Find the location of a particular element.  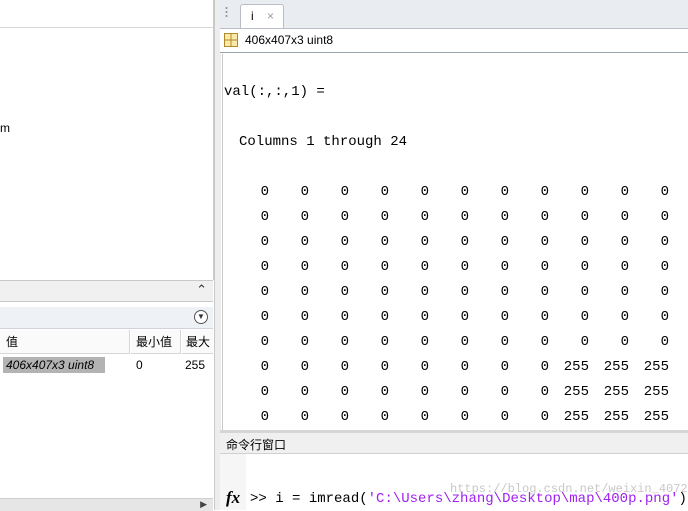

column-header-value: 值 is located at coordinates (65, 342).